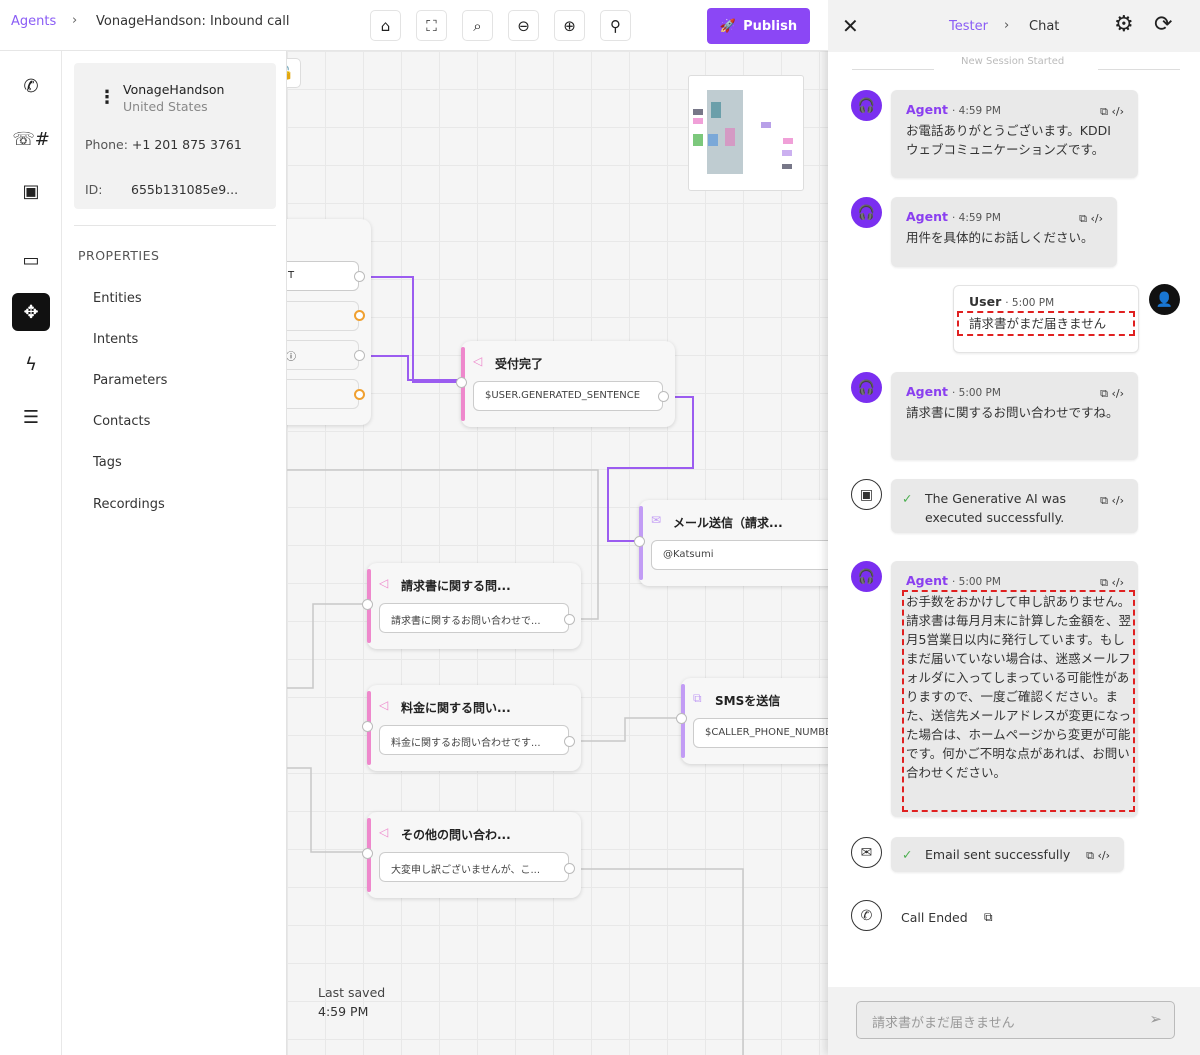 The image size is (1200, 1055). I want to click on chat-input-placeholder: 請求書がまだ届きません, so click(943, 1023).